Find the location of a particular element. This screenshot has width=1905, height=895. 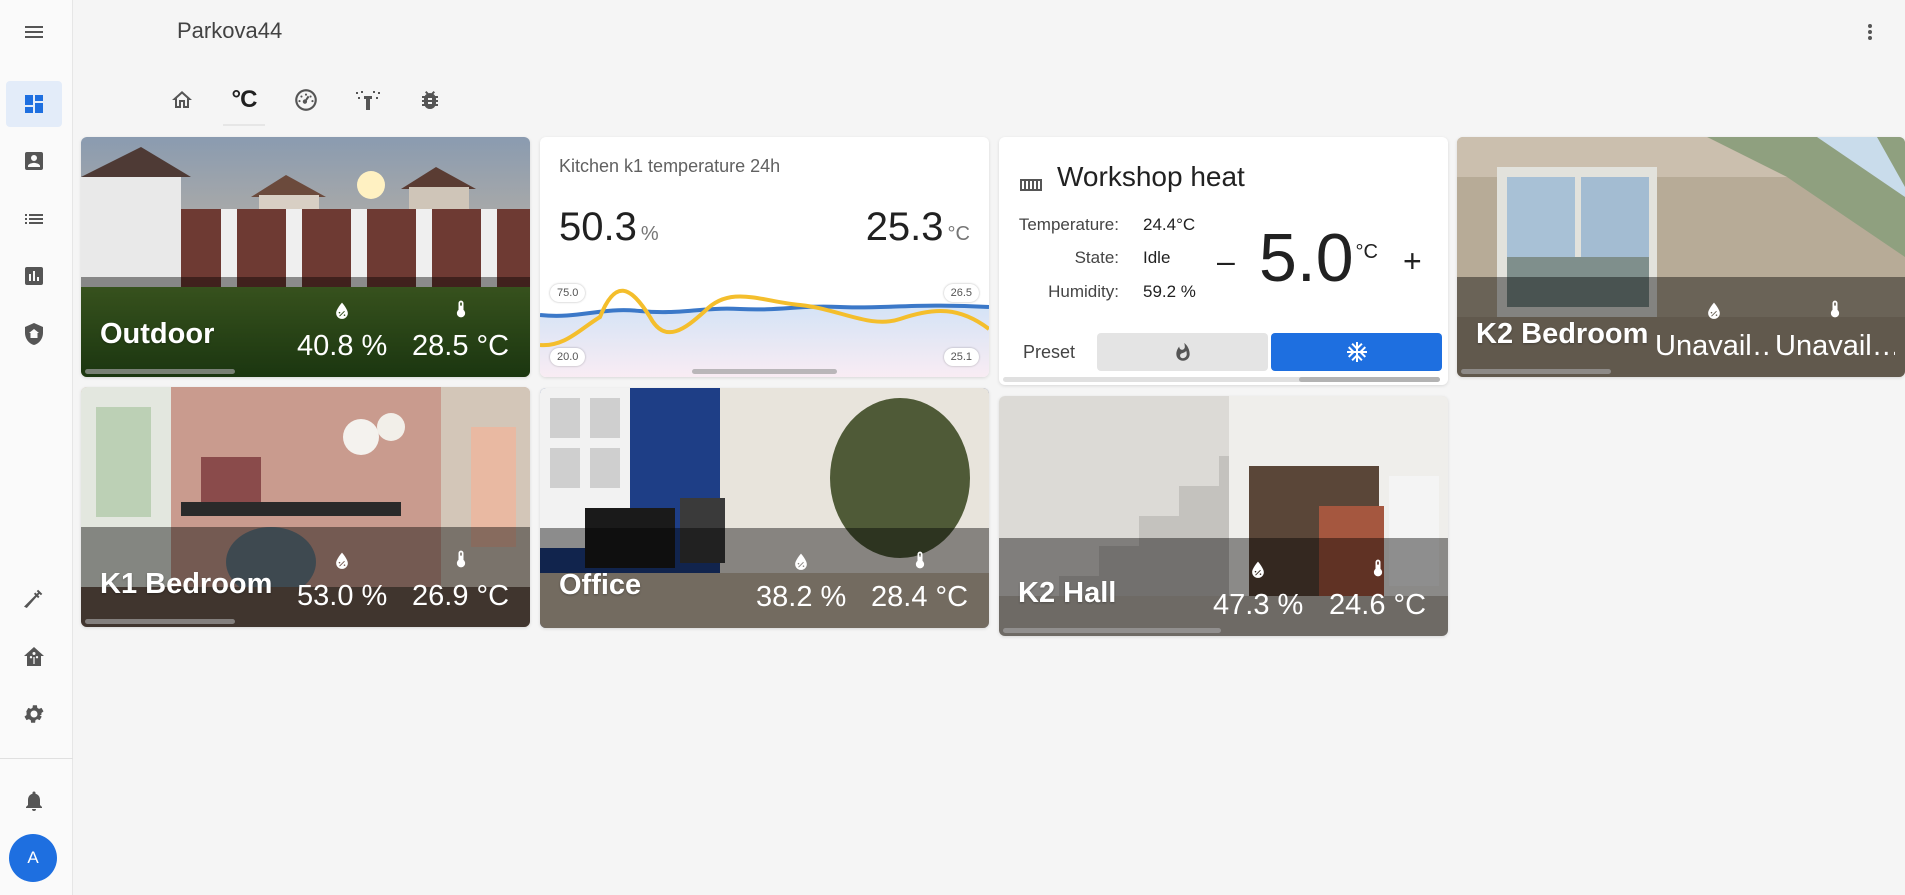

area-name: K2 Bedroom is located at coordinates (1562, 334).